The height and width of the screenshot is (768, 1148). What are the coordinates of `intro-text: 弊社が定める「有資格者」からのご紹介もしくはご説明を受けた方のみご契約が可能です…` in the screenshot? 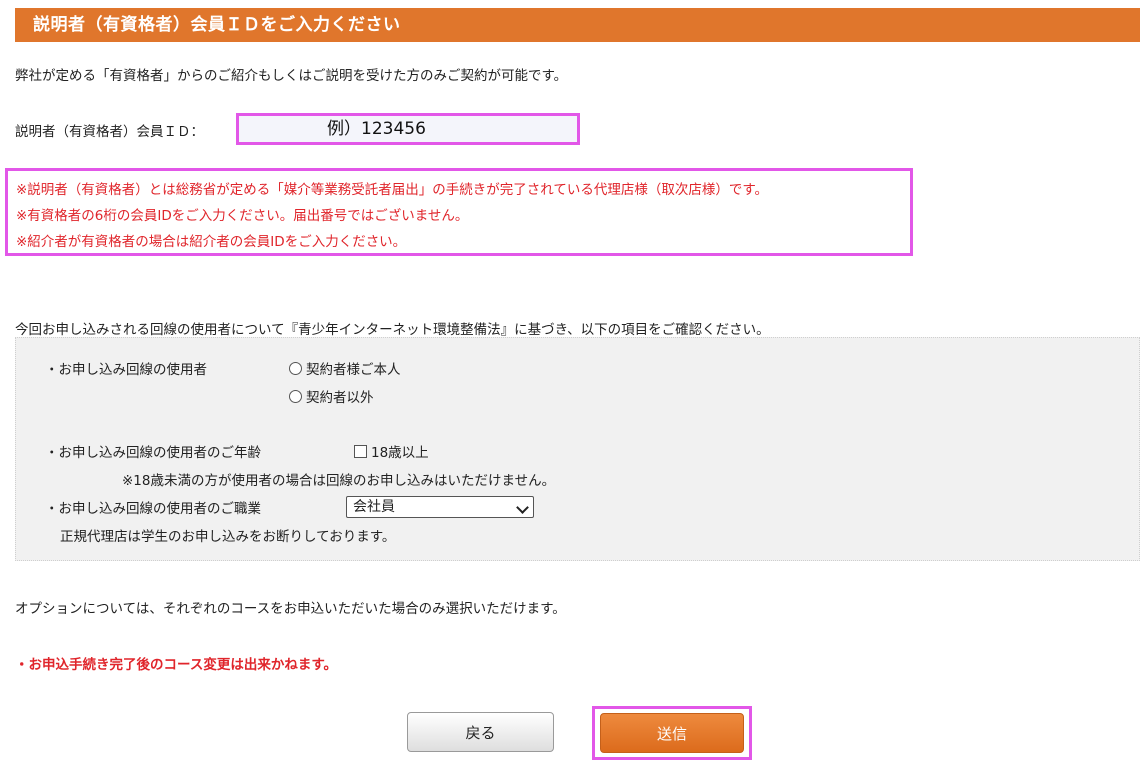 It's located at (291, 76).